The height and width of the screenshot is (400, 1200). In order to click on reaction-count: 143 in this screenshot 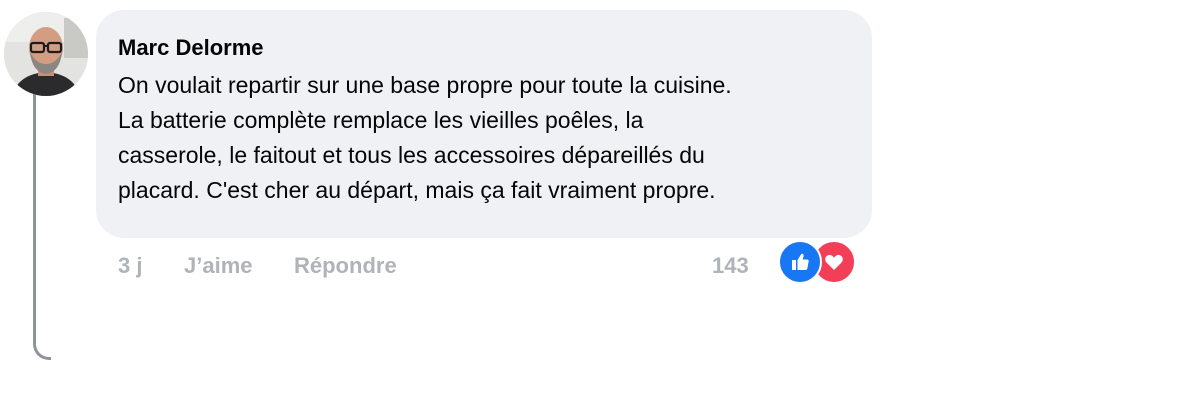, I will do `click(730, 266)`.